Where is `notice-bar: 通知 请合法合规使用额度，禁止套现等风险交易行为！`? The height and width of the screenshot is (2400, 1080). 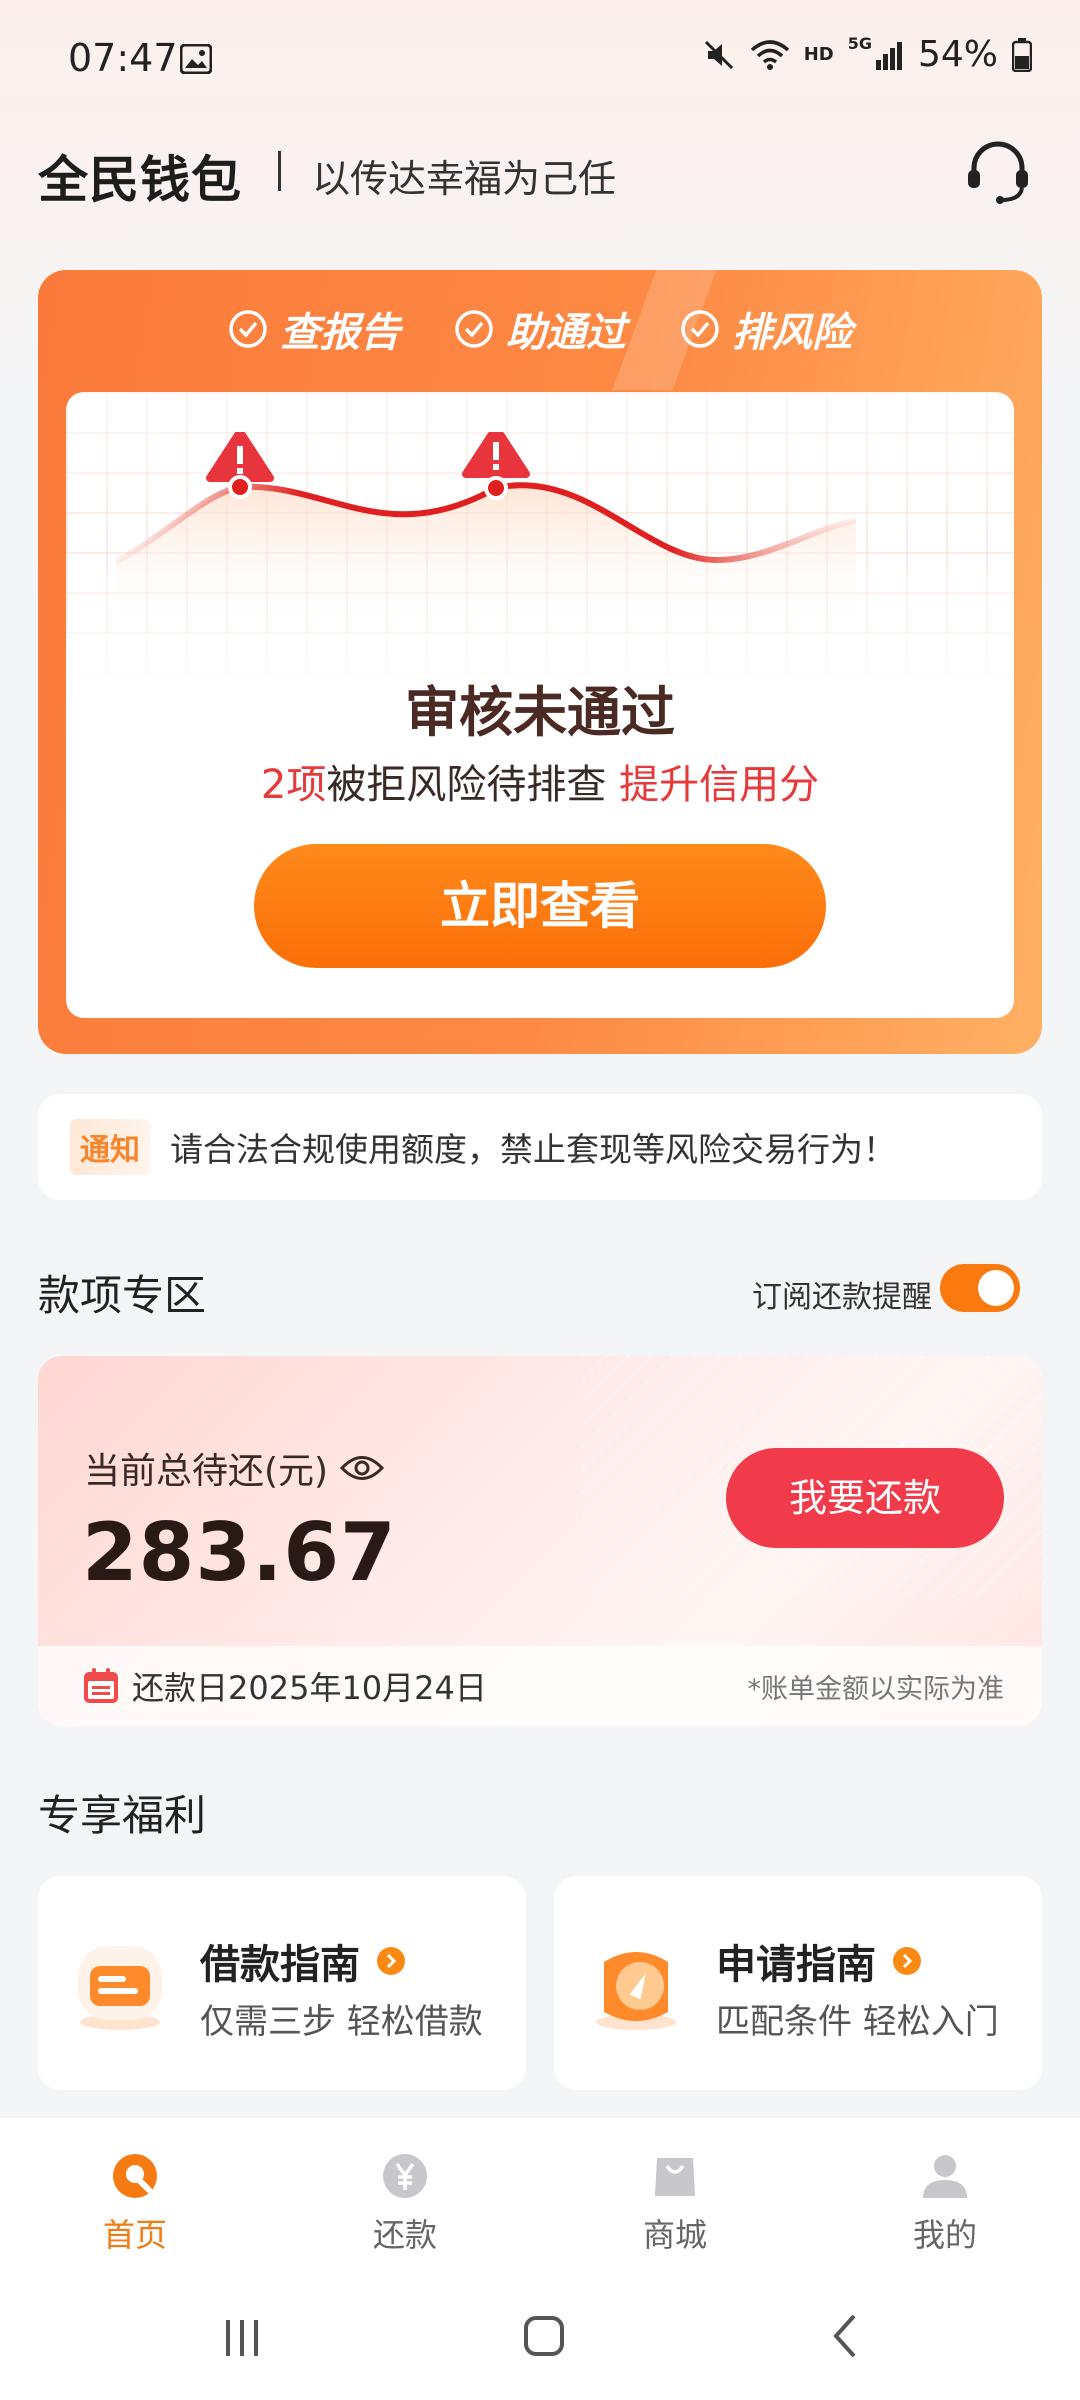
notice-bar: 通知 请合法合规使用额度，禁止套现等风险交易行为！ is located at coordinates (540, 1147).